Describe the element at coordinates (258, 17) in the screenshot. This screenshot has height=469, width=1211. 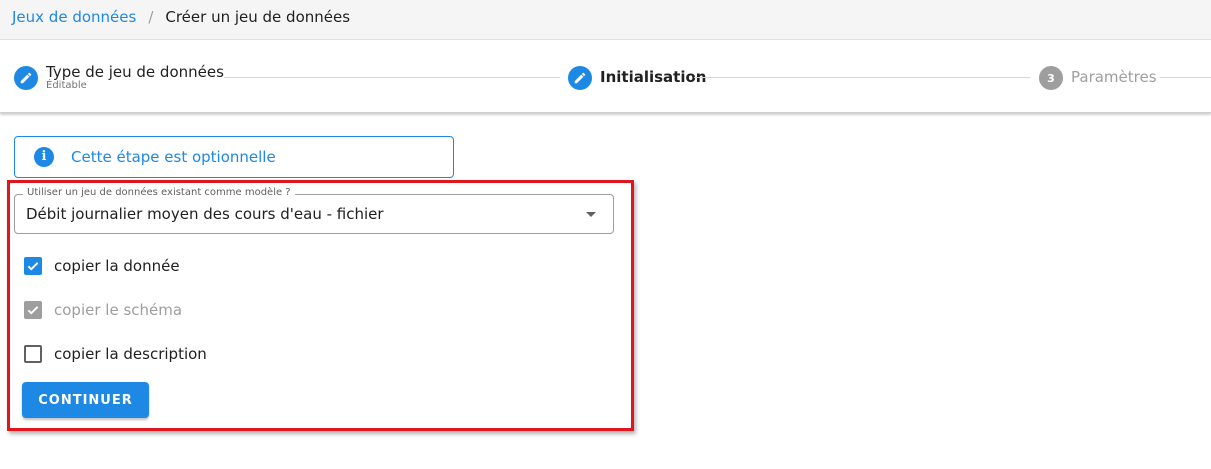
I see `breadcrumb-current: Créer un jeu de données` at that location.